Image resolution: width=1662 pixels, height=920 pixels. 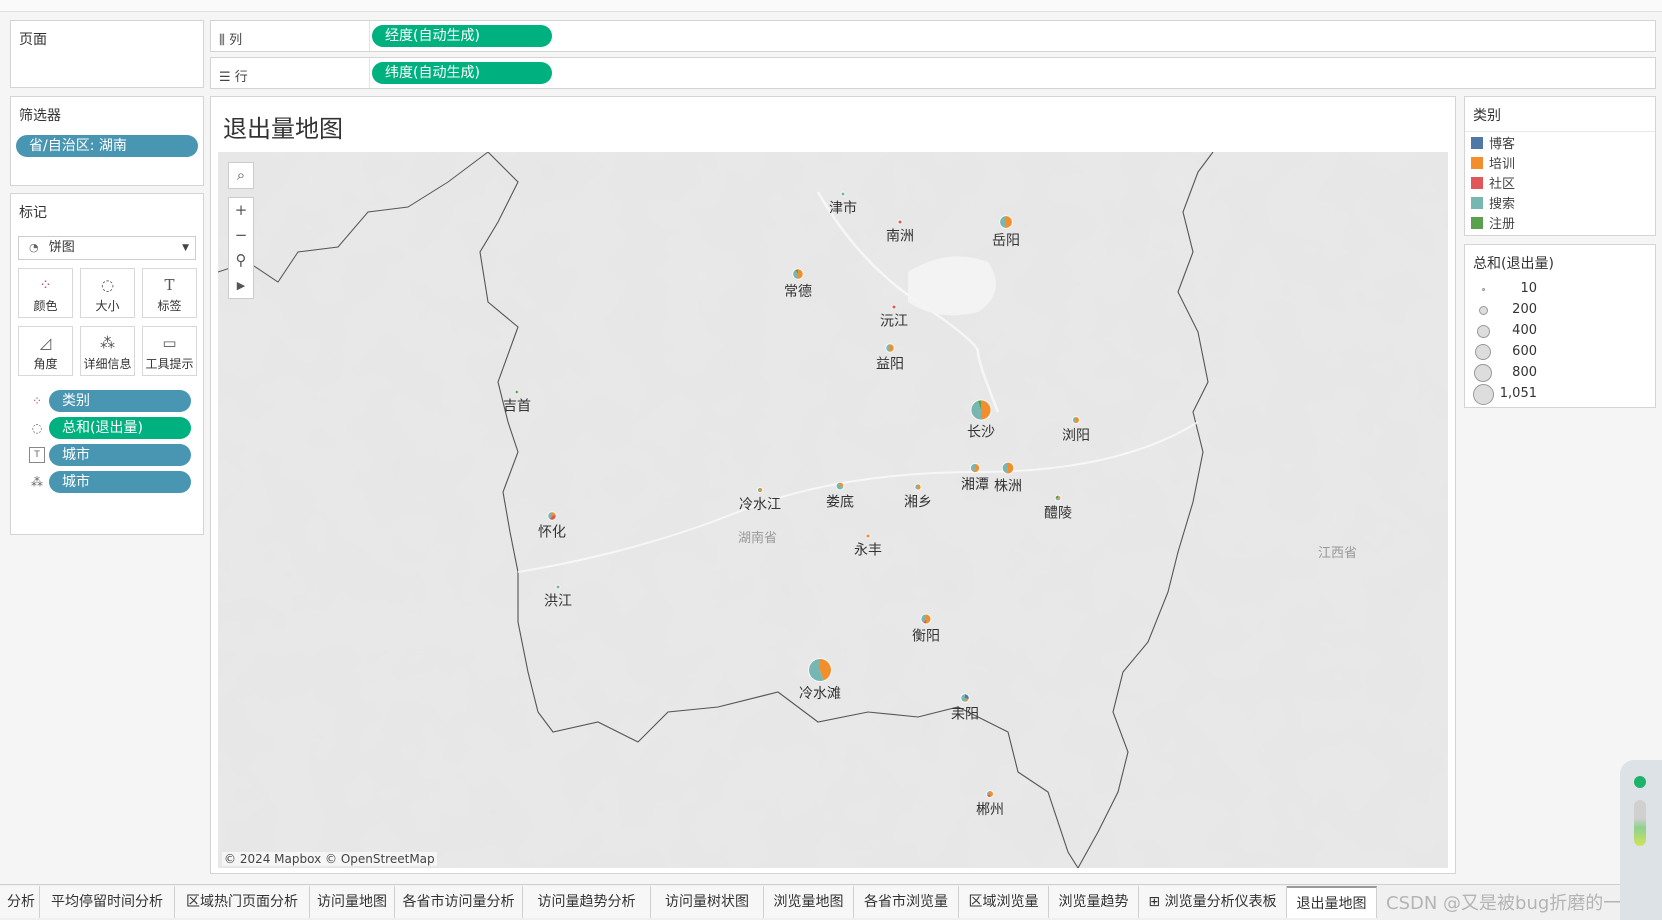 What do you see at coordinates (831, 6) in the screenshot?
I see `top-toolbar` at bounding box center [831, 6].